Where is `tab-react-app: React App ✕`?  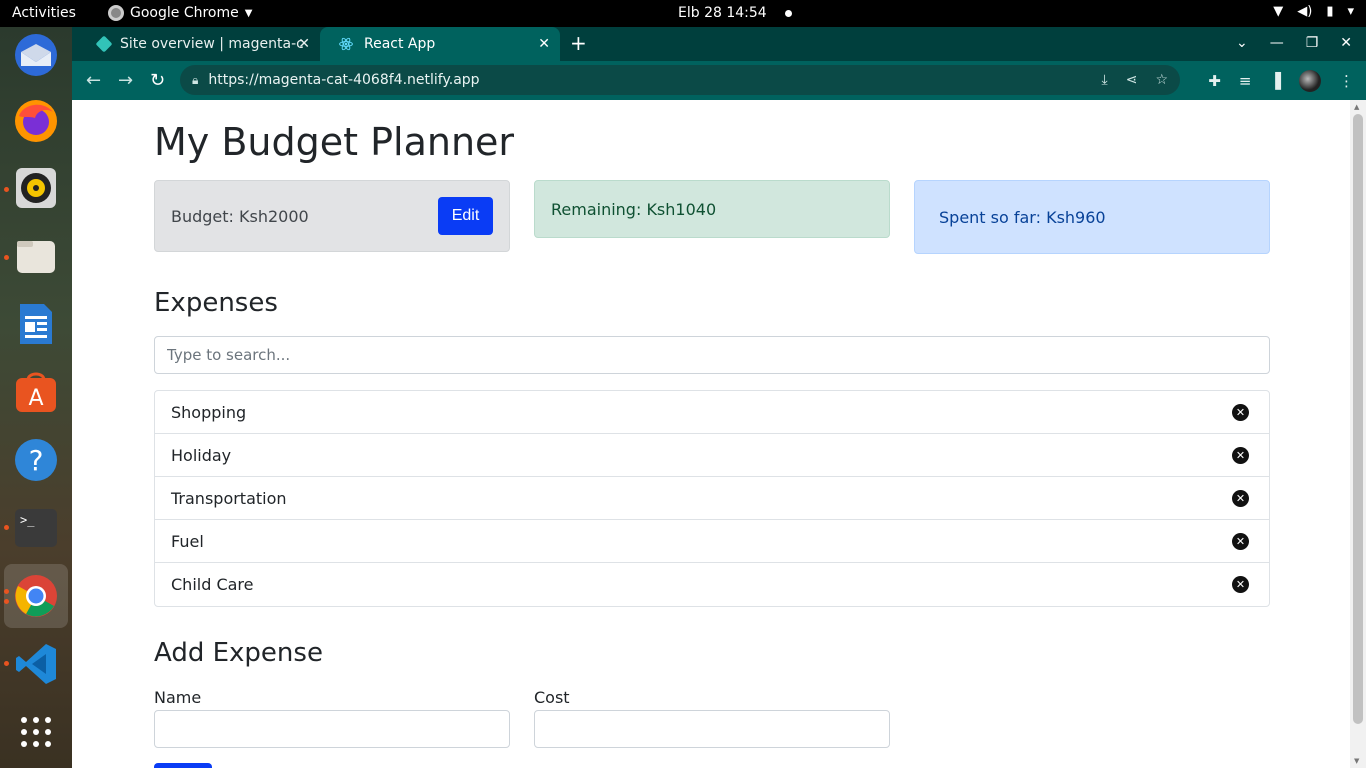 tab-react-app: React App ✕ is located at coordinates (440, 44).